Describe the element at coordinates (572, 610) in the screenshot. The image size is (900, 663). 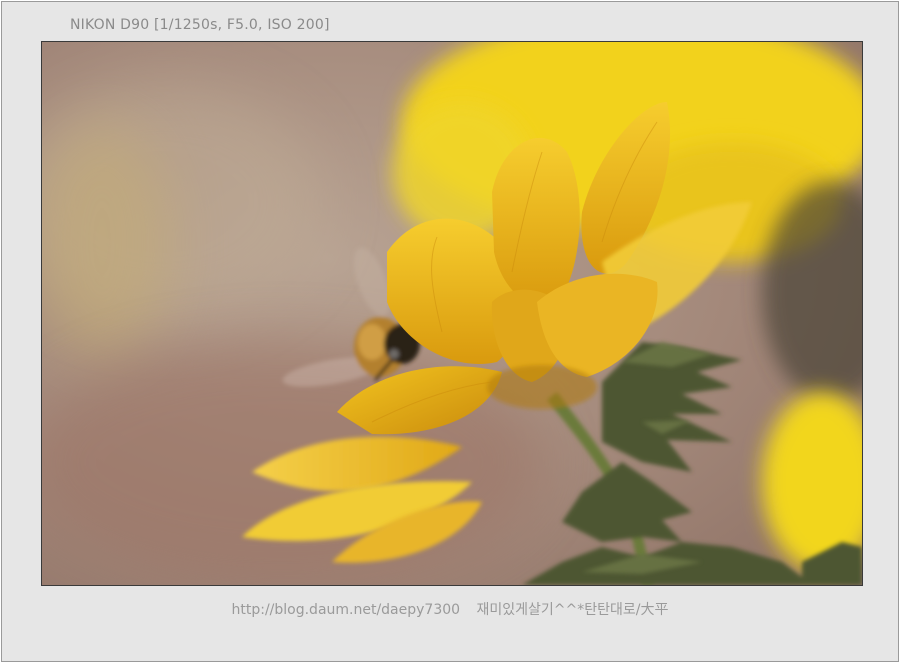
I see `blog-name: 재미있게살기^^*탄탄대로/大平` at that location.